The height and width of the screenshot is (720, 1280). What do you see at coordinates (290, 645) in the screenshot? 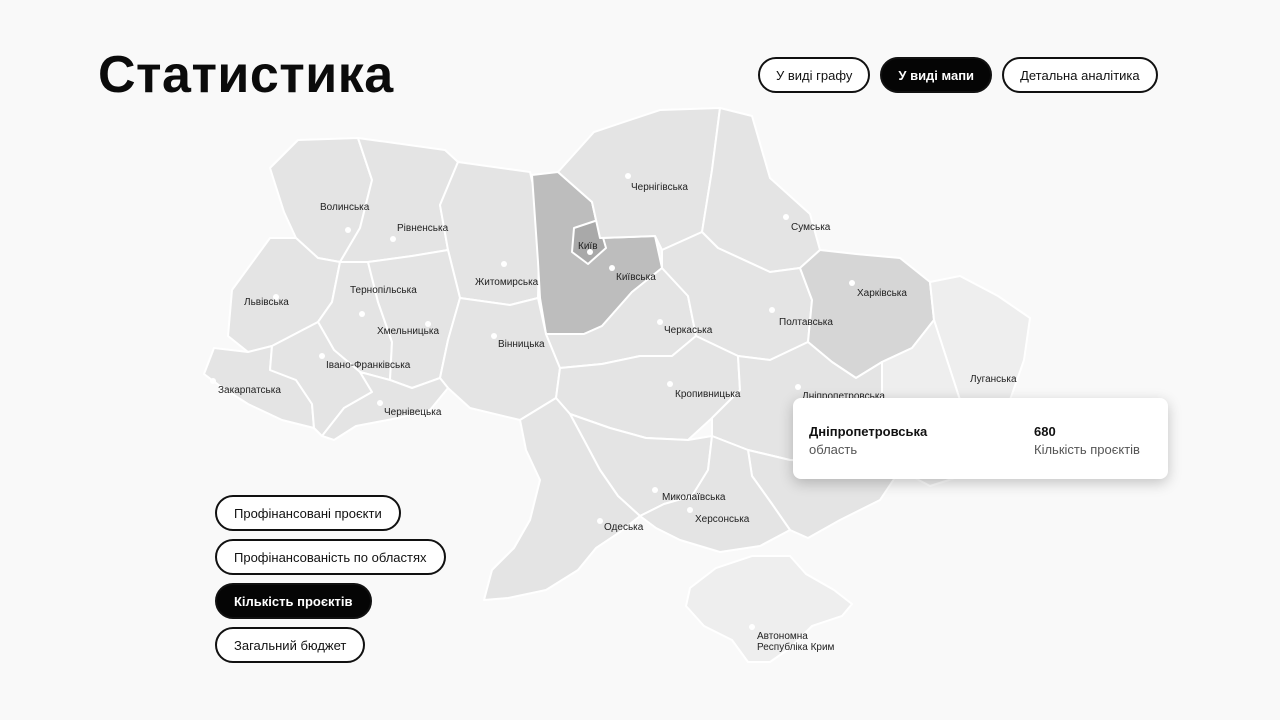
I see `total-budget-button: Загальний бюджет` at bounding box center [290, 645].